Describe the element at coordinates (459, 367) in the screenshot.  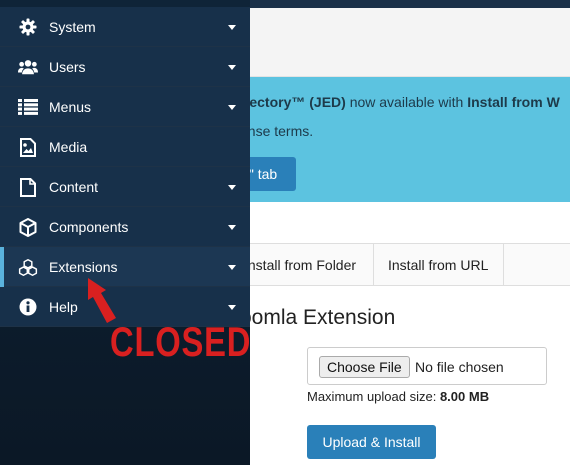
I see `file-status: No file chosen` at that location.